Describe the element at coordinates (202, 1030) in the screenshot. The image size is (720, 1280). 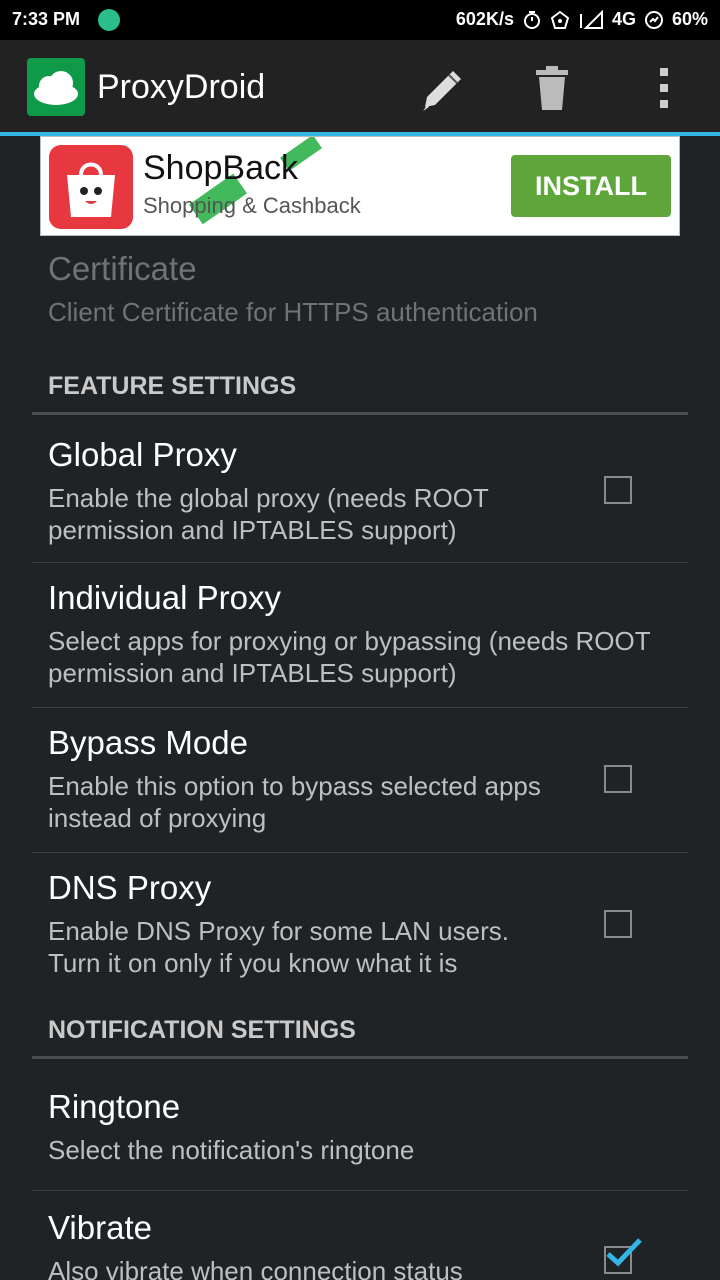
I see `notification-settings-header: NOTIFICATION SETTINGS` at that location.